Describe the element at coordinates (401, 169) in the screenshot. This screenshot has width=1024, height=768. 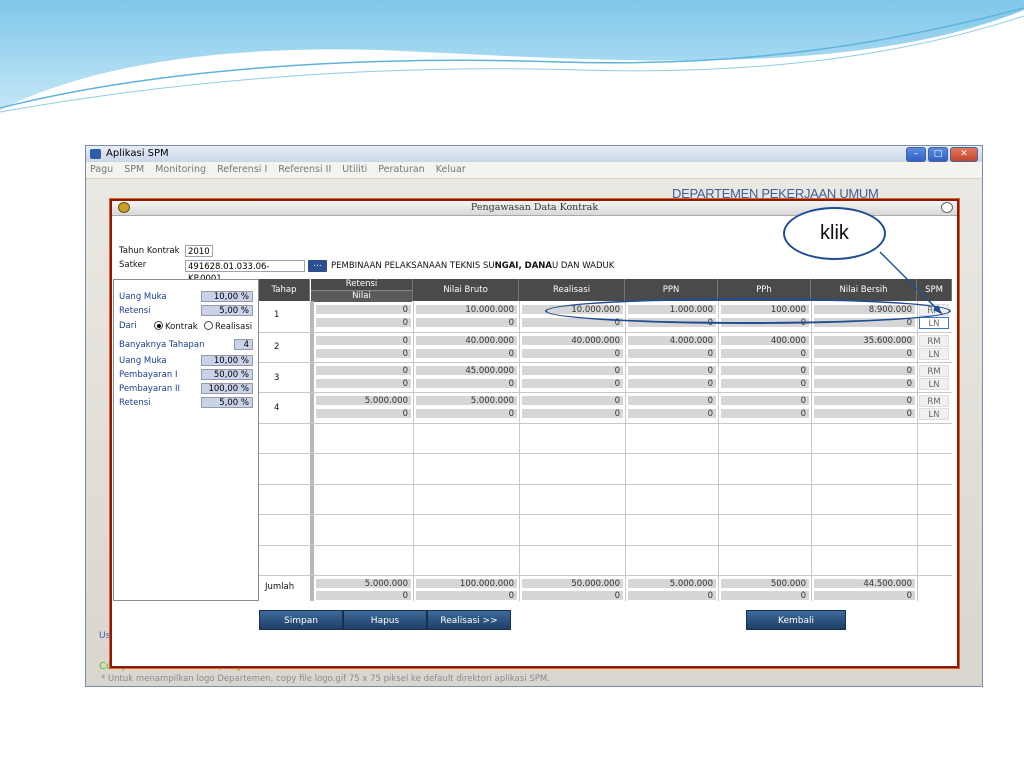
I see `menu-peraturan: Peraturan` at that location.